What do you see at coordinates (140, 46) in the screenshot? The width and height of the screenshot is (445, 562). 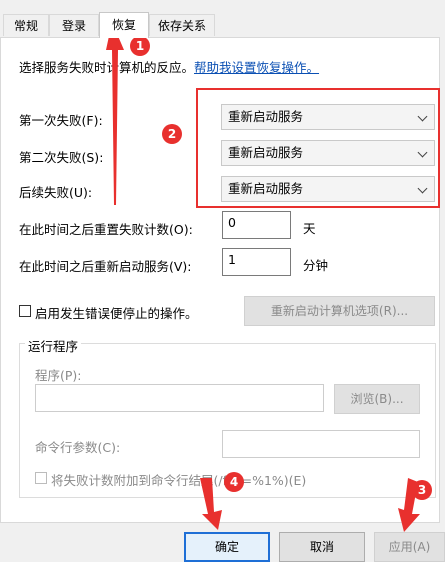 I see `annotation-badge-1: 1` at bounding box center [140, 46].